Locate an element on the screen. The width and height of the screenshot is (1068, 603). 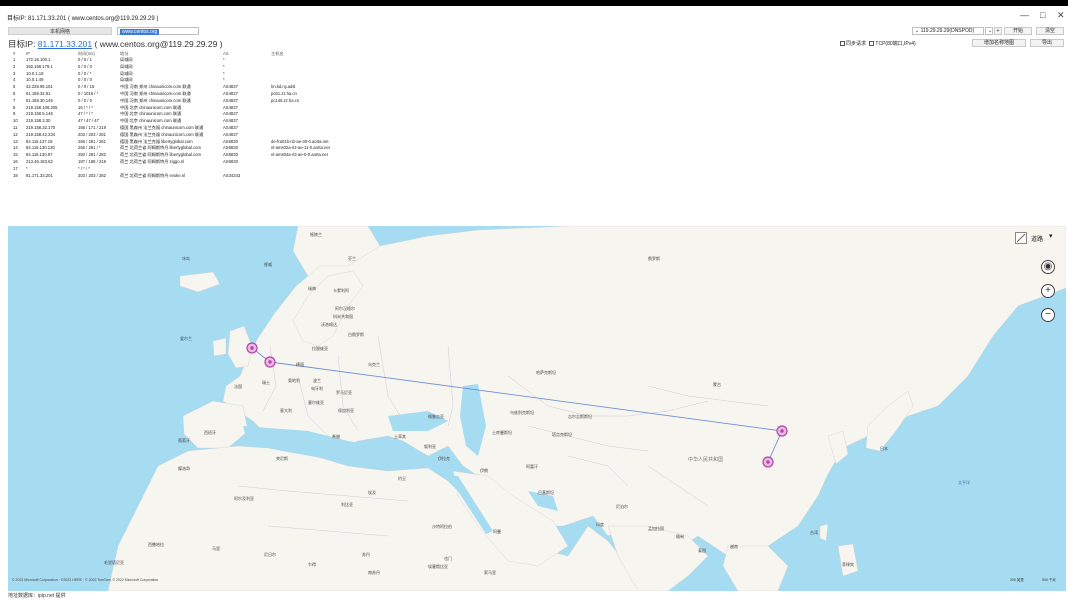
map-label-uzbekistan: 乌兹别克斯坦 is located at coordinates (522, 412).